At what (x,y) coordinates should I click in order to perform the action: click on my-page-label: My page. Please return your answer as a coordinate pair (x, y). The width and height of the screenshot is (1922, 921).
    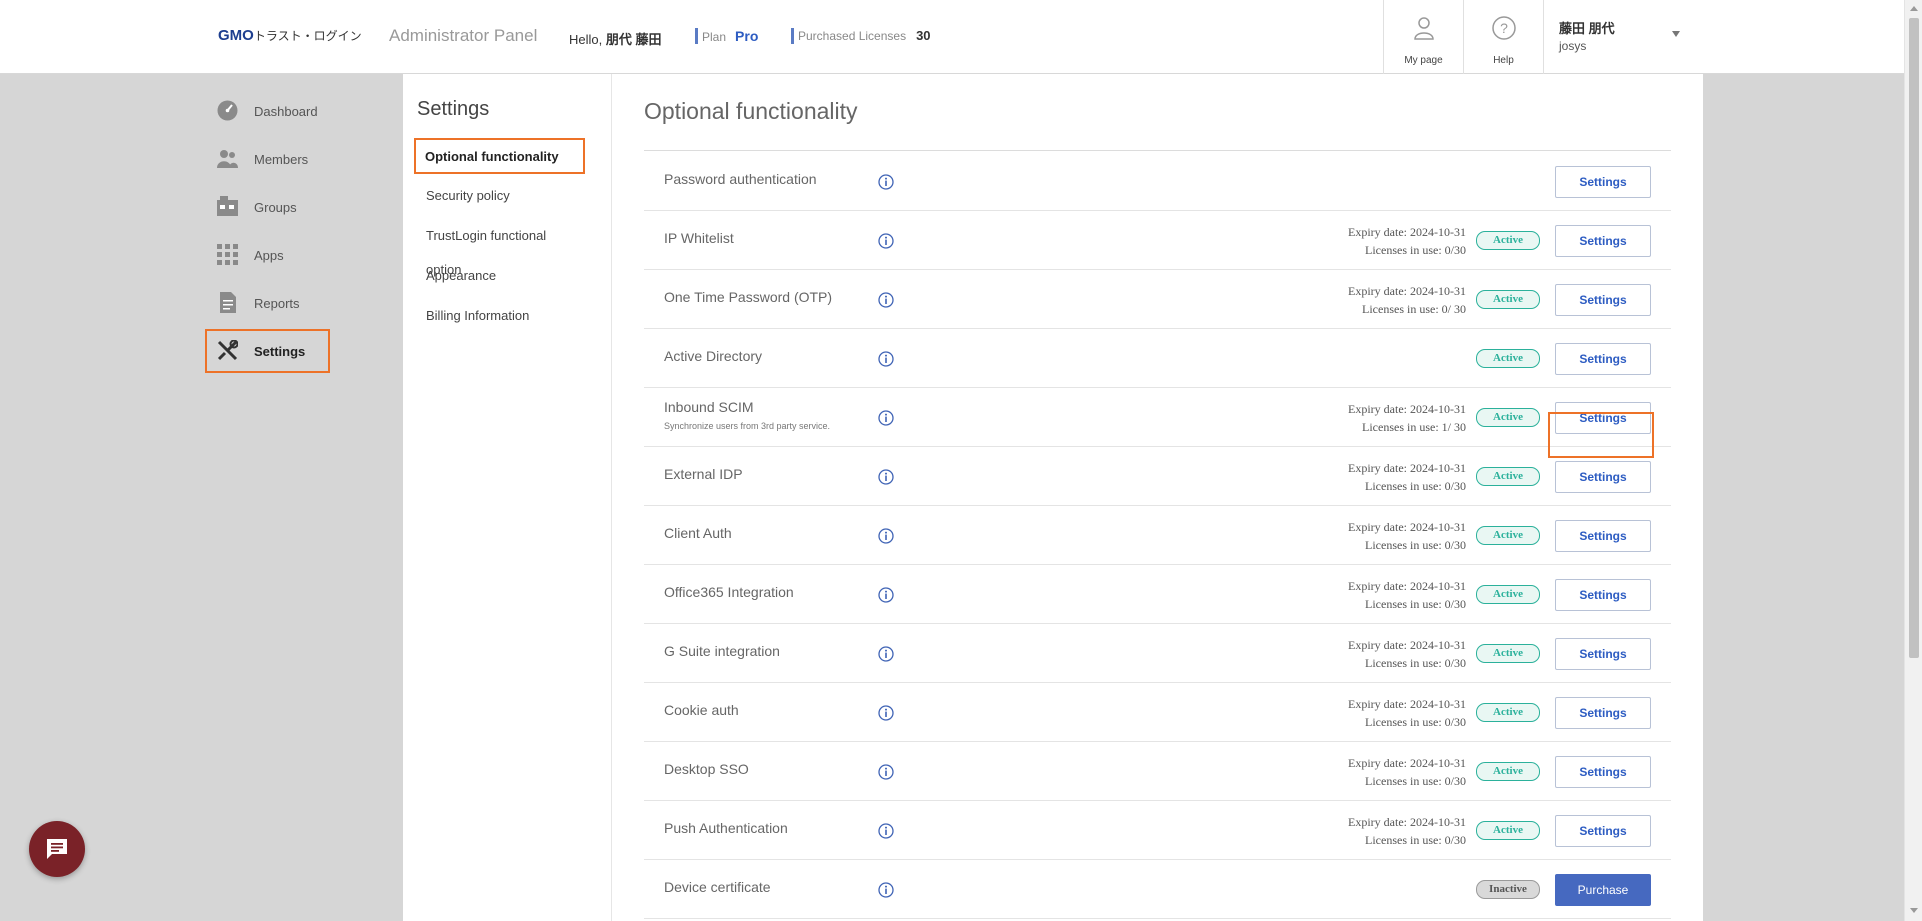
    Looking at the image, I should click on (1423, 60).